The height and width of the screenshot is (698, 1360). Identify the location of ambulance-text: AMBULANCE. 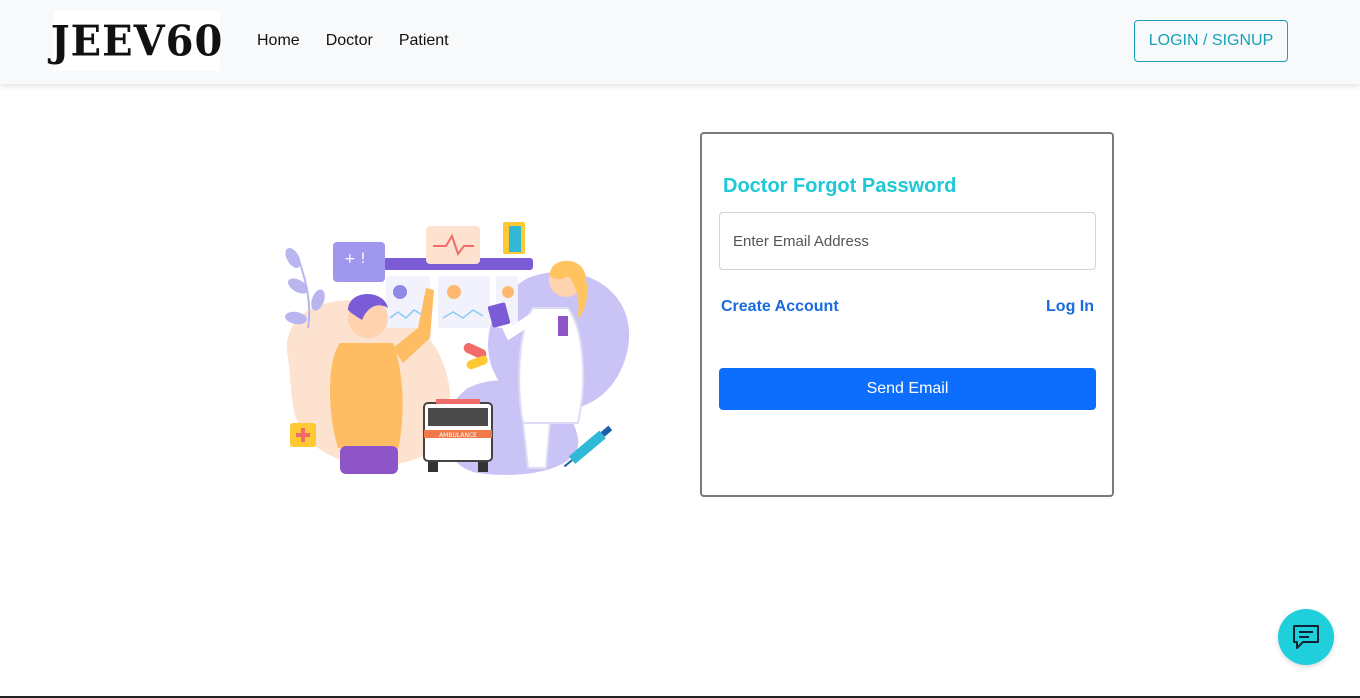
(458, 435).